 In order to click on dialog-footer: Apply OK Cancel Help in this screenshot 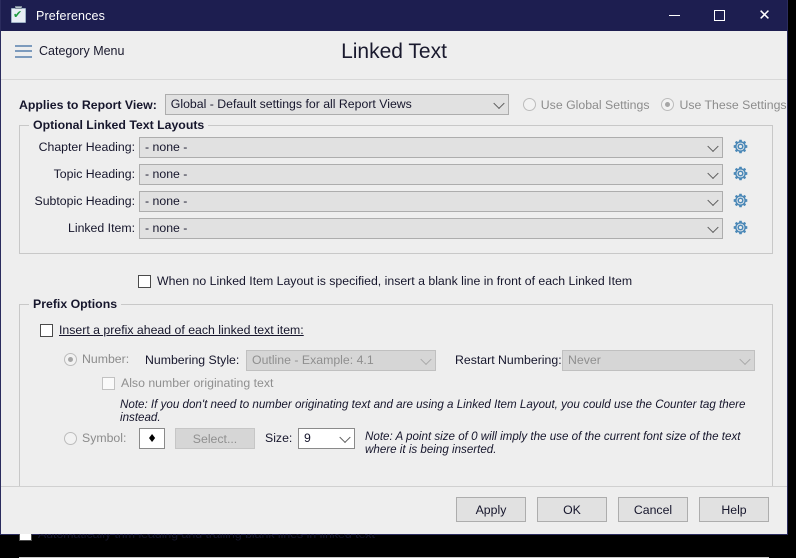, I will do `click(394, 510)`.